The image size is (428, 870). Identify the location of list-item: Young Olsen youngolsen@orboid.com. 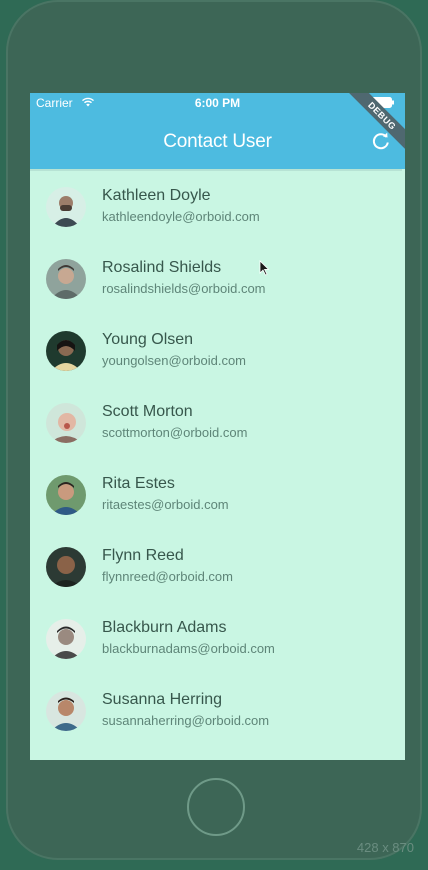
(217, 351).